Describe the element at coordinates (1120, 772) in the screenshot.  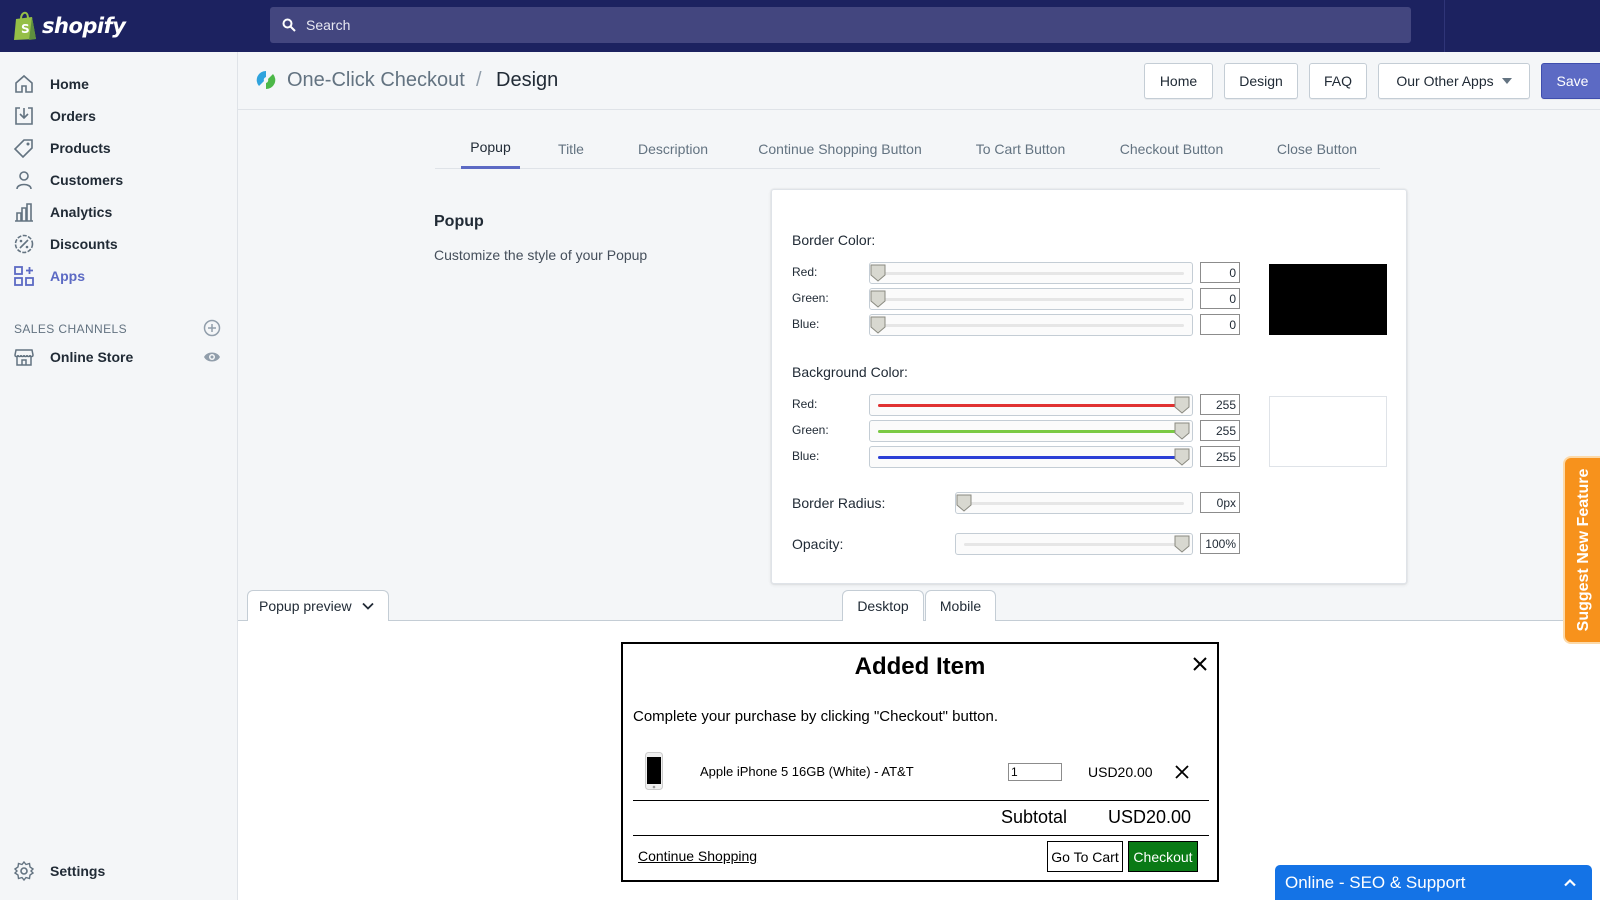
I see `product-price: USD20.00` at that location.